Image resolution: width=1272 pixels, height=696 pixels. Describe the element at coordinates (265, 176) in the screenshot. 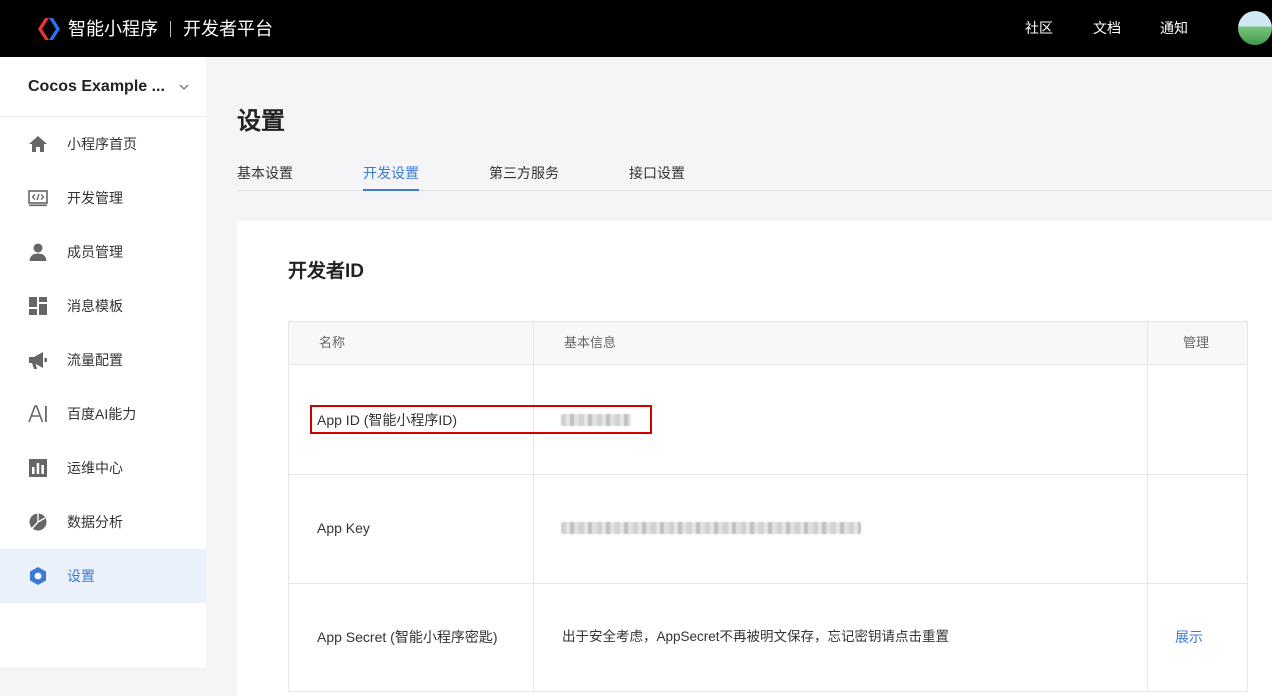

I see `tab-basic-settings: 基本设置` at that location.